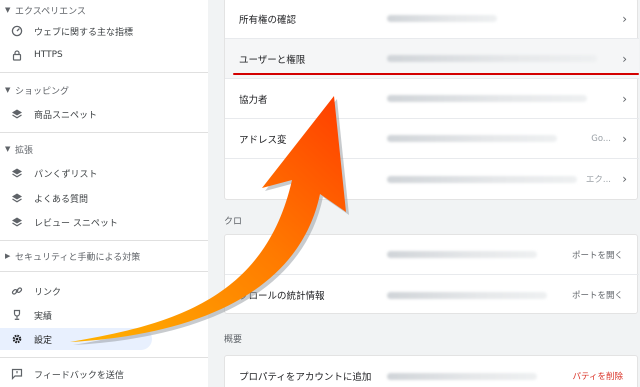  Describe the element at coordinates (436, 74) in the screenshot. I see `red-underline-annotation` at that location.